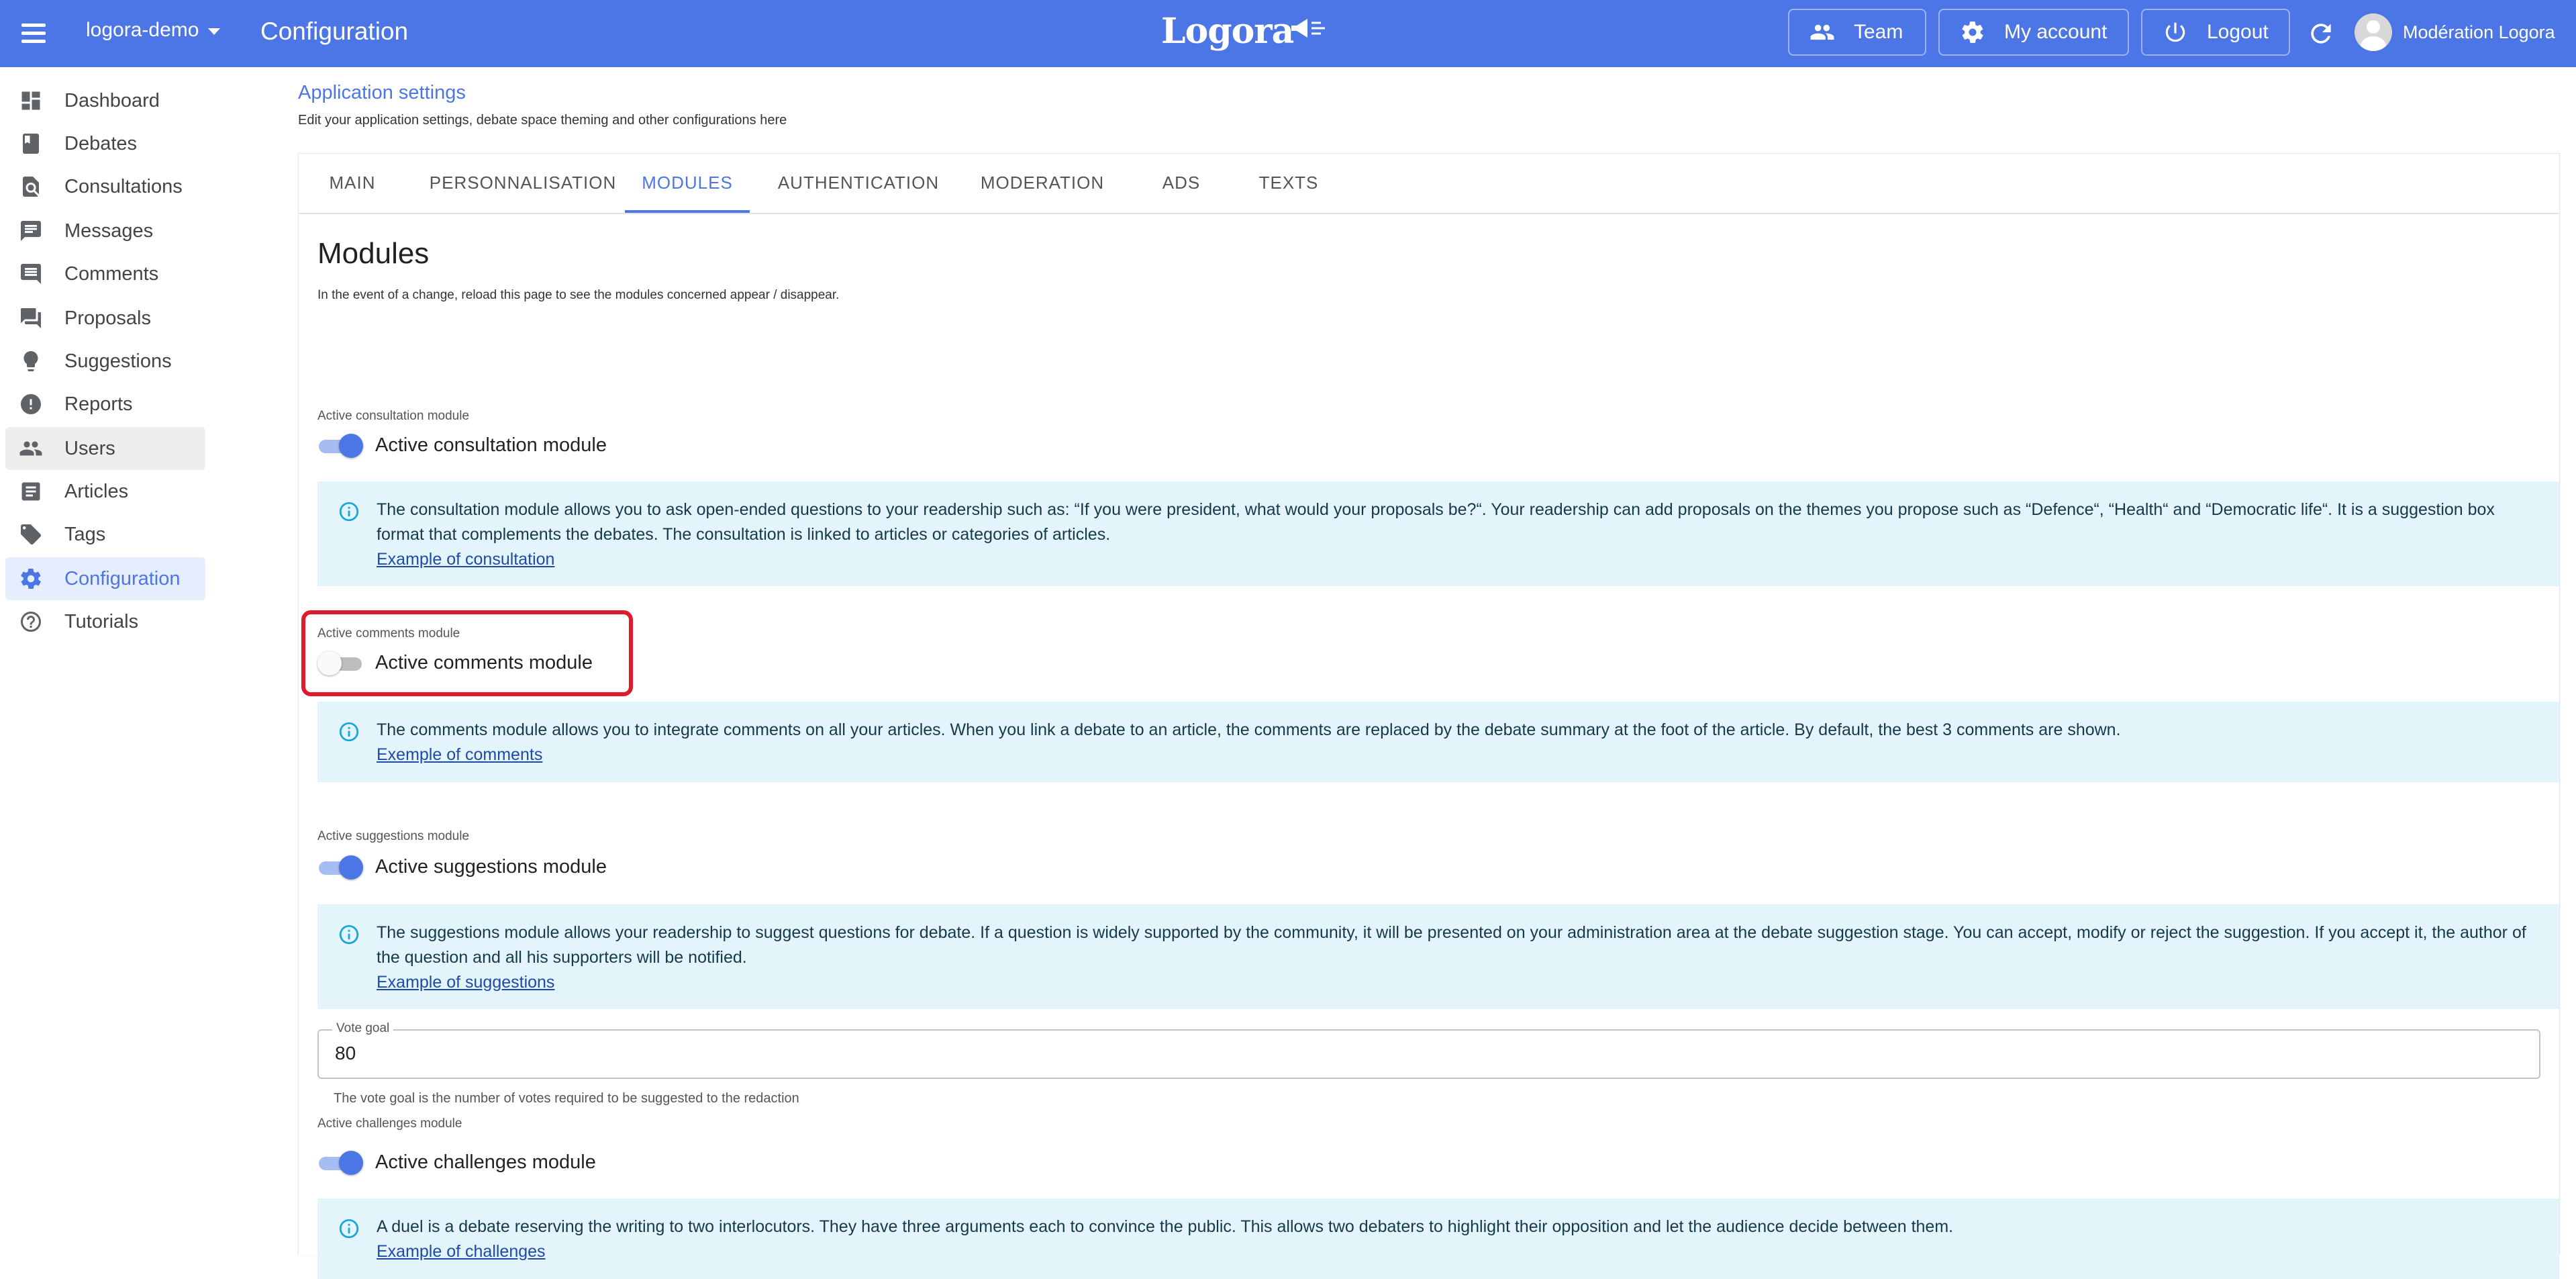  Describe the element at coordinates (31, 231) in the screenshot. I see `message-icon` at that location.